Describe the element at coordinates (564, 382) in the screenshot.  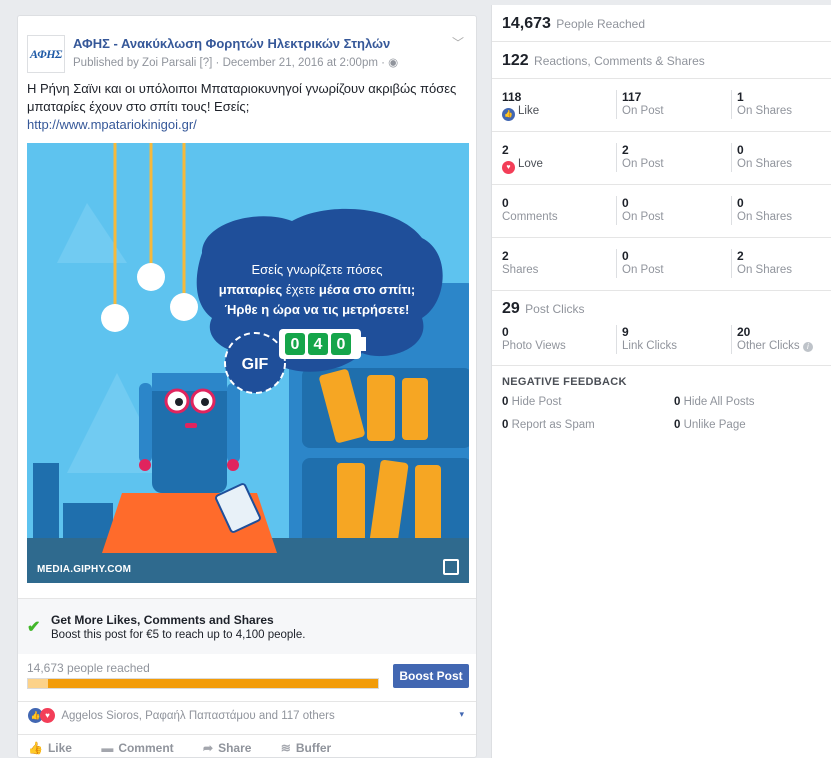
I see `negative-feedback-title: NEGATIVE FEEDBACK` at that location.